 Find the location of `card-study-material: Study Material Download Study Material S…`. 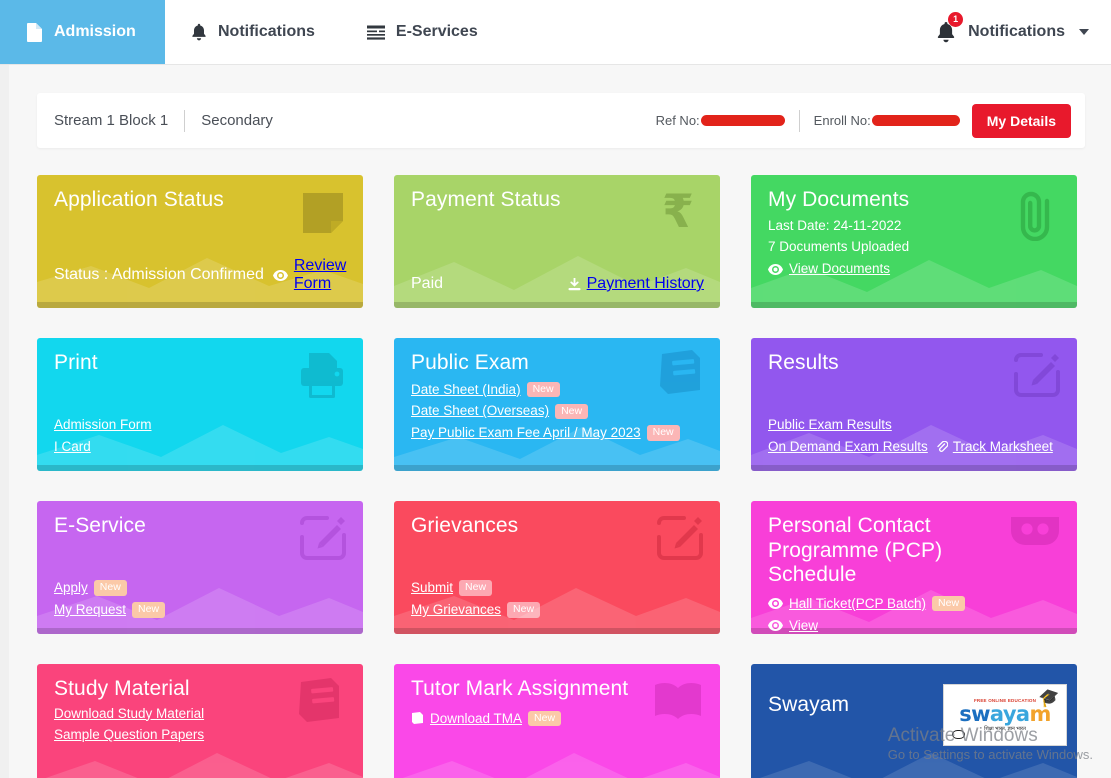

card-study-material: Study Material Download Study Material S… is located at coordinates (200, 721).